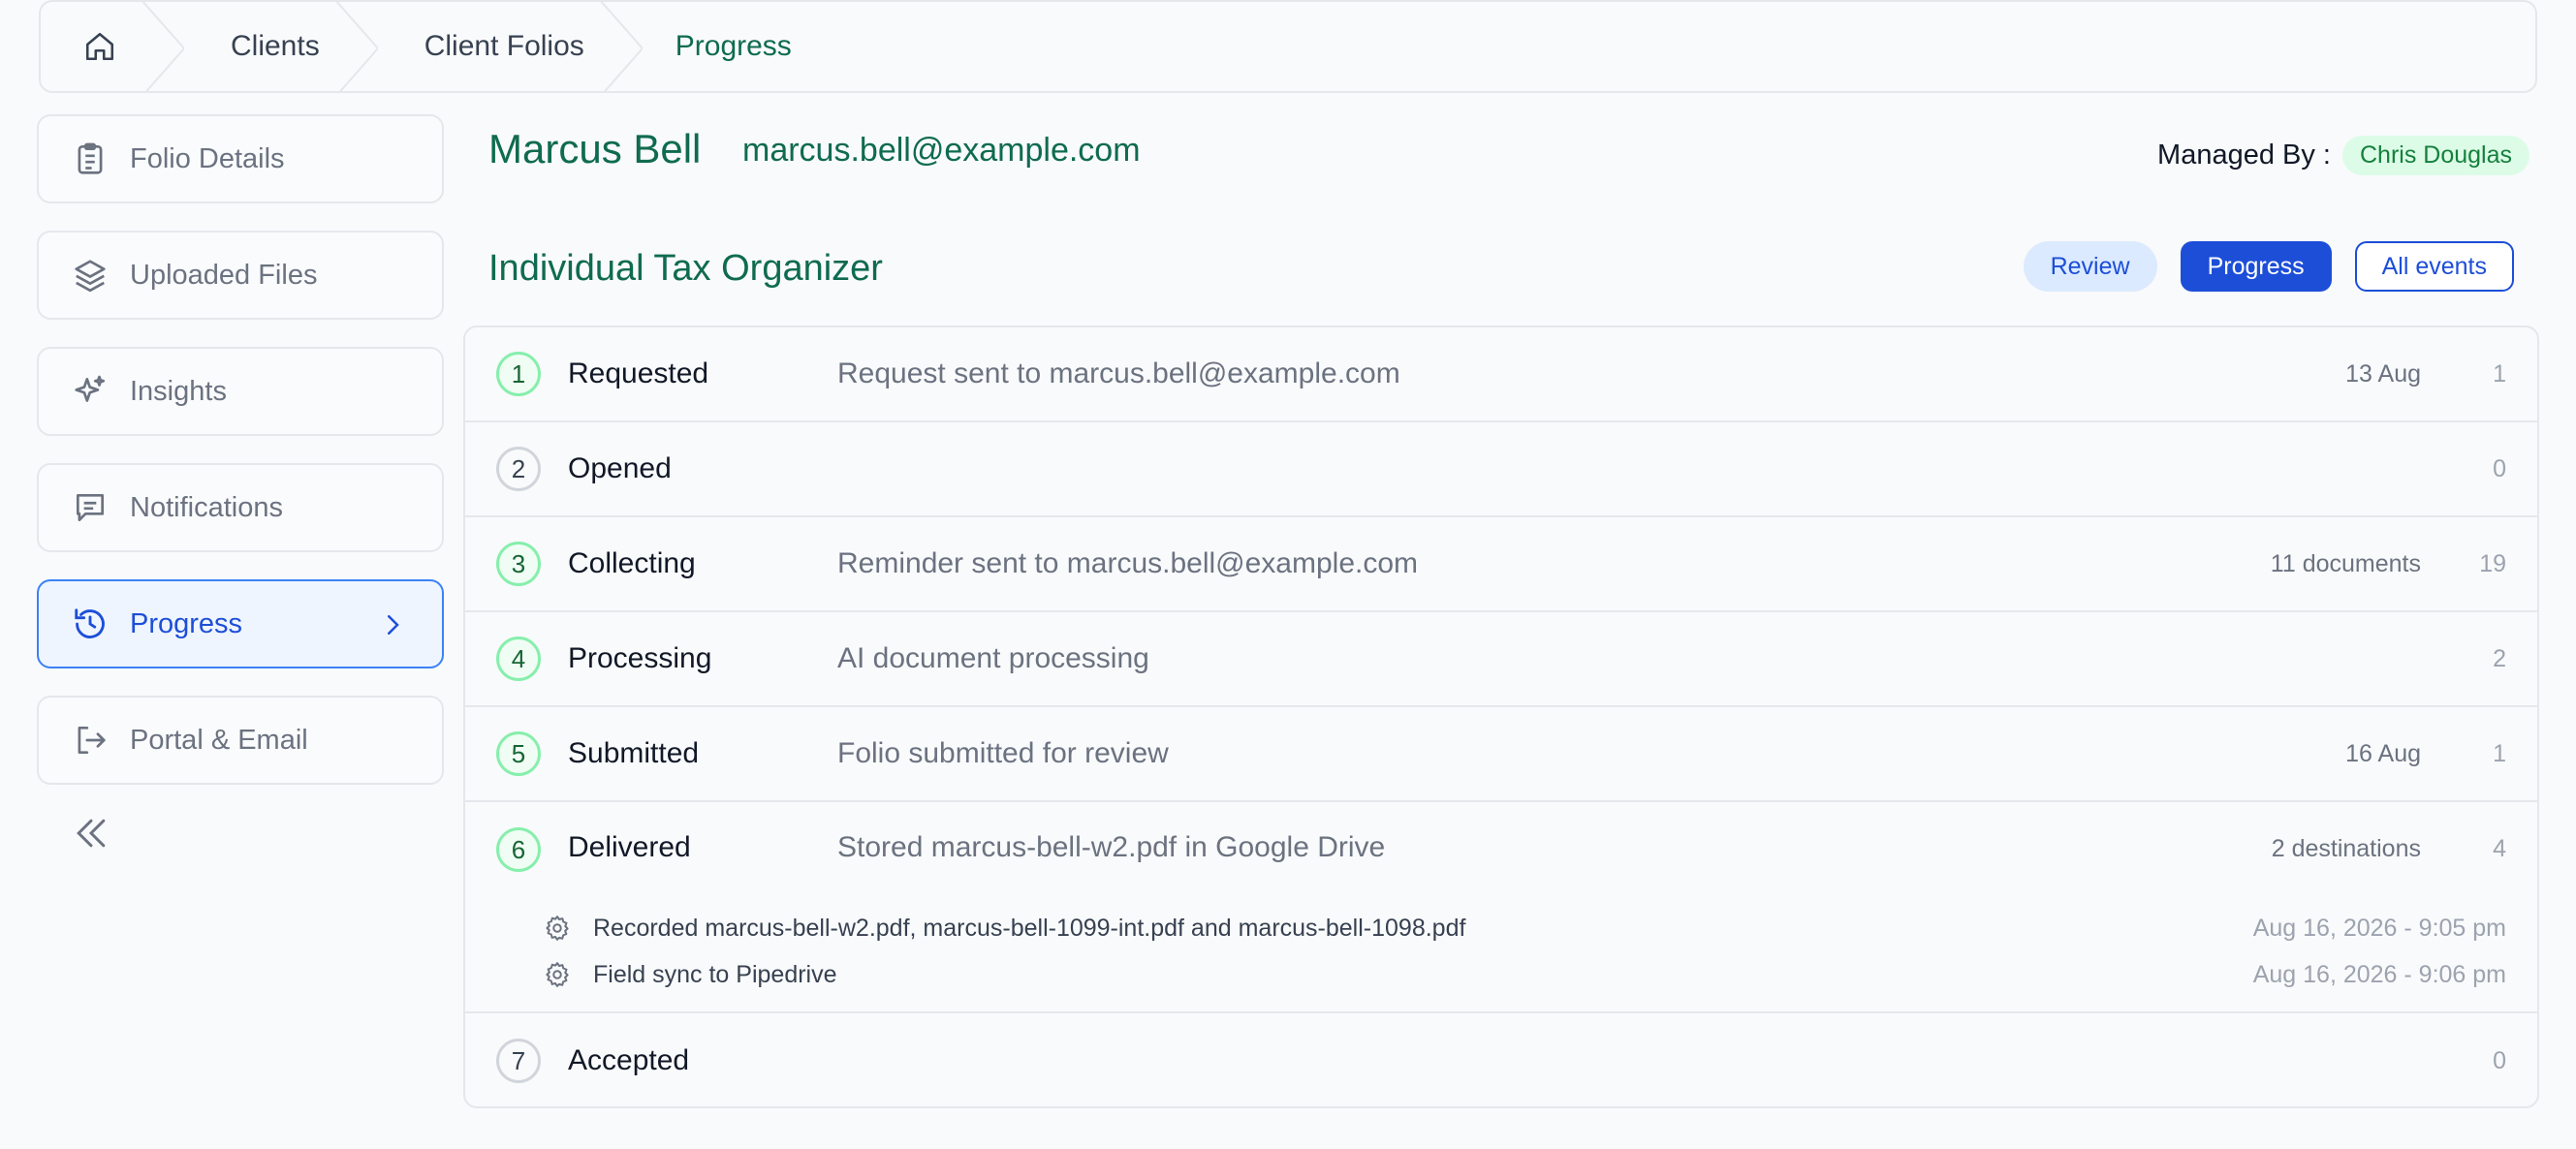 The width and height of the screenshot is (2576, 1149). I want to click on breadcrumb-label: Progress, so click(733, 46).